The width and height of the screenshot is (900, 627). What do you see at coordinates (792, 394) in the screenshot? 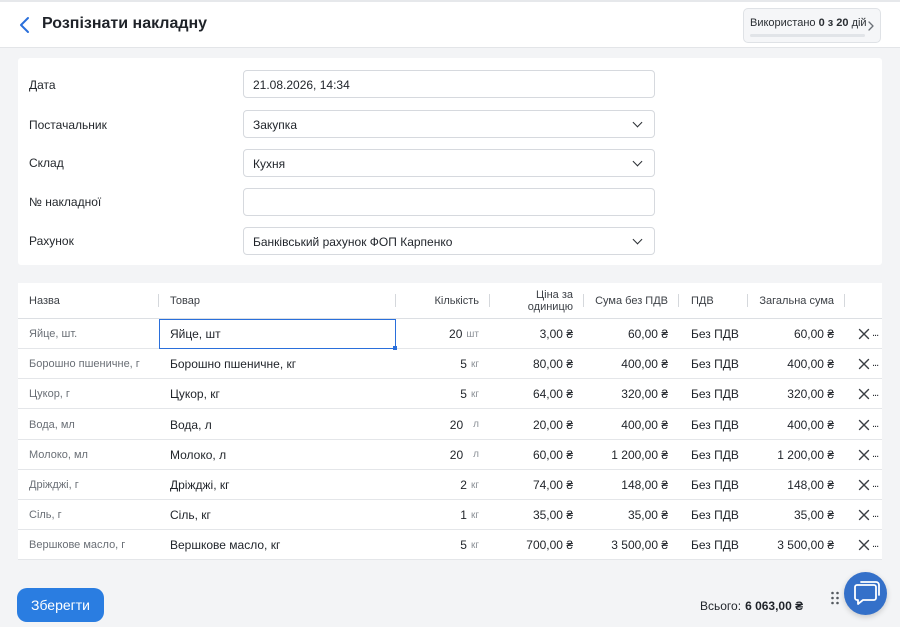
I see `row-total: 320,00 ₴` at bounding box center [792, 394].